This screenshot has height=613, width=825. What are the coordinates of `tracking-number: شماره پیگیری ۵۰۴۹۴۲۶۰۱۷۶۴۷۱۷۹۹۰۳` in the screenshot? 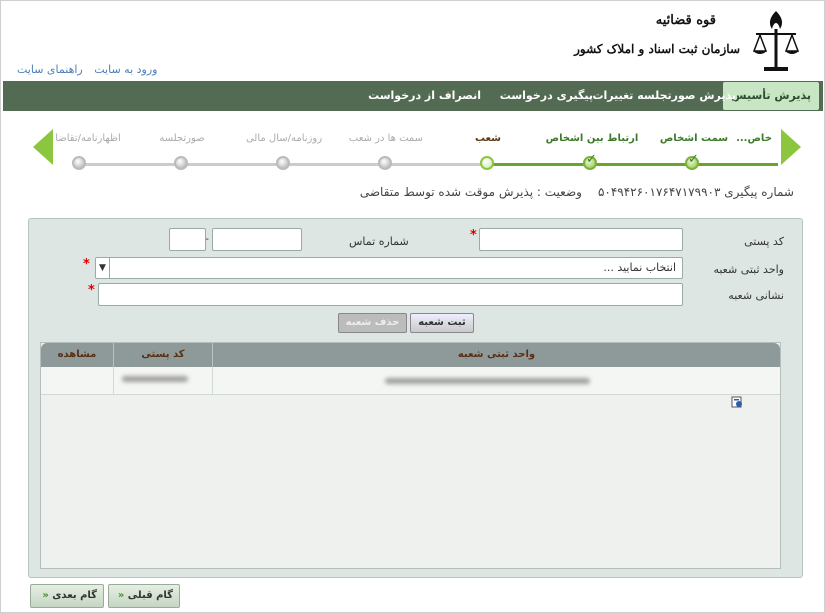 It's located at (695, 192).